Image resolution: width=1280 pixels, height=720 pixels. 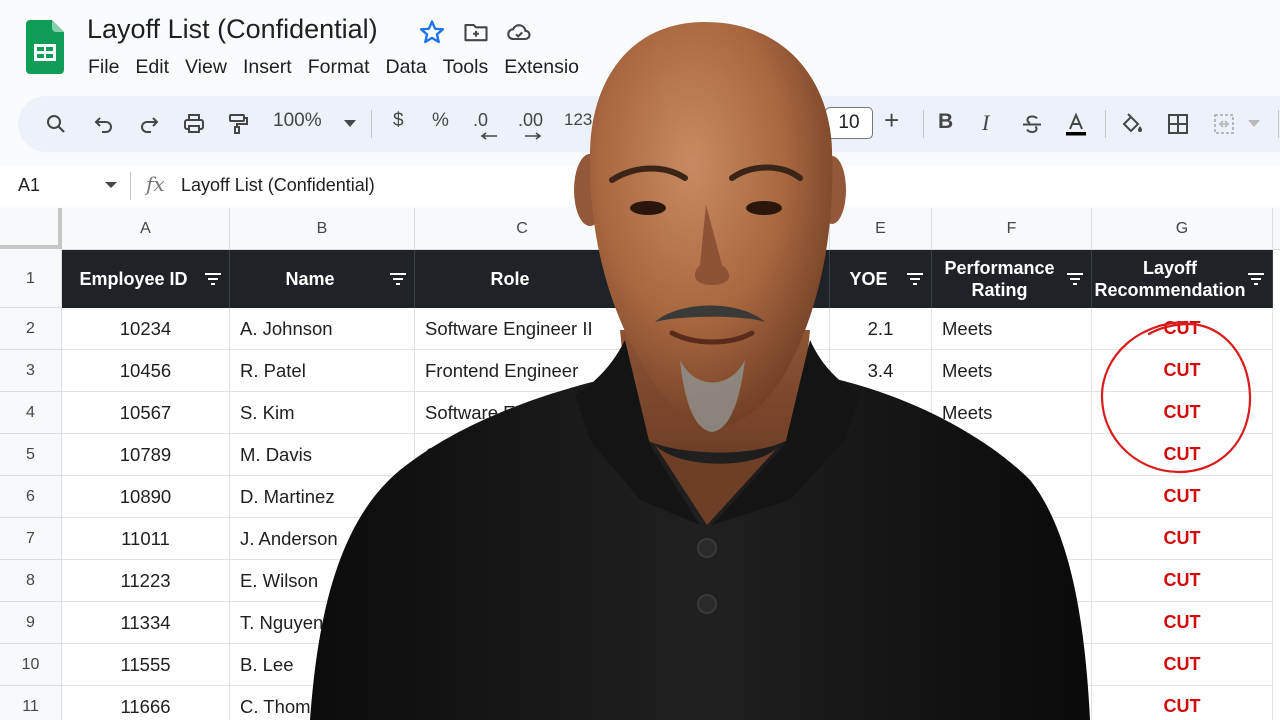 I want to click on select-all-corner, so click(x=31, y=228).